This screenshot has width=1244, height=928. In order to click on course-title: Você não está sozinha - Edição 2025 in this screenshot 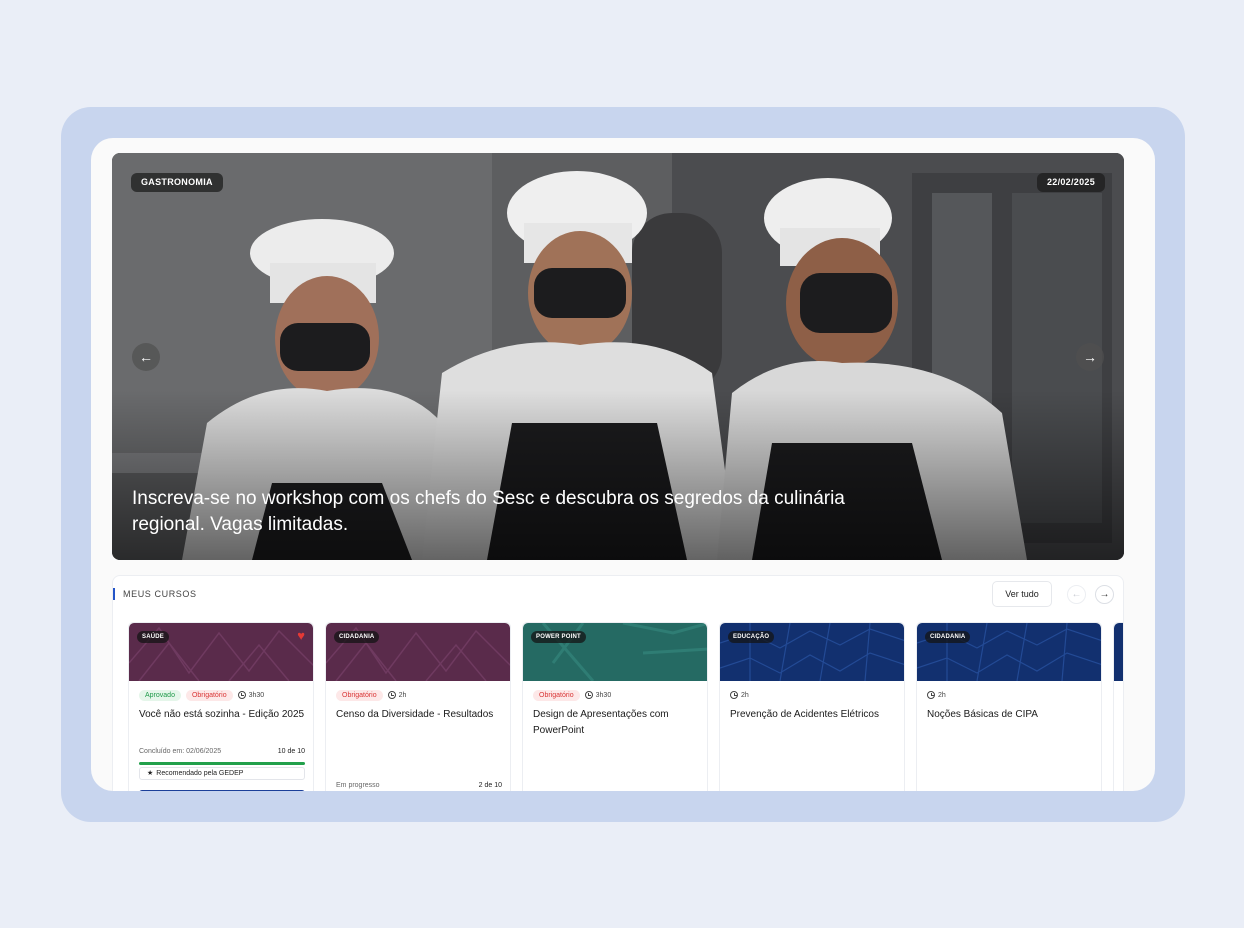, I will do `click(222, 714)`.